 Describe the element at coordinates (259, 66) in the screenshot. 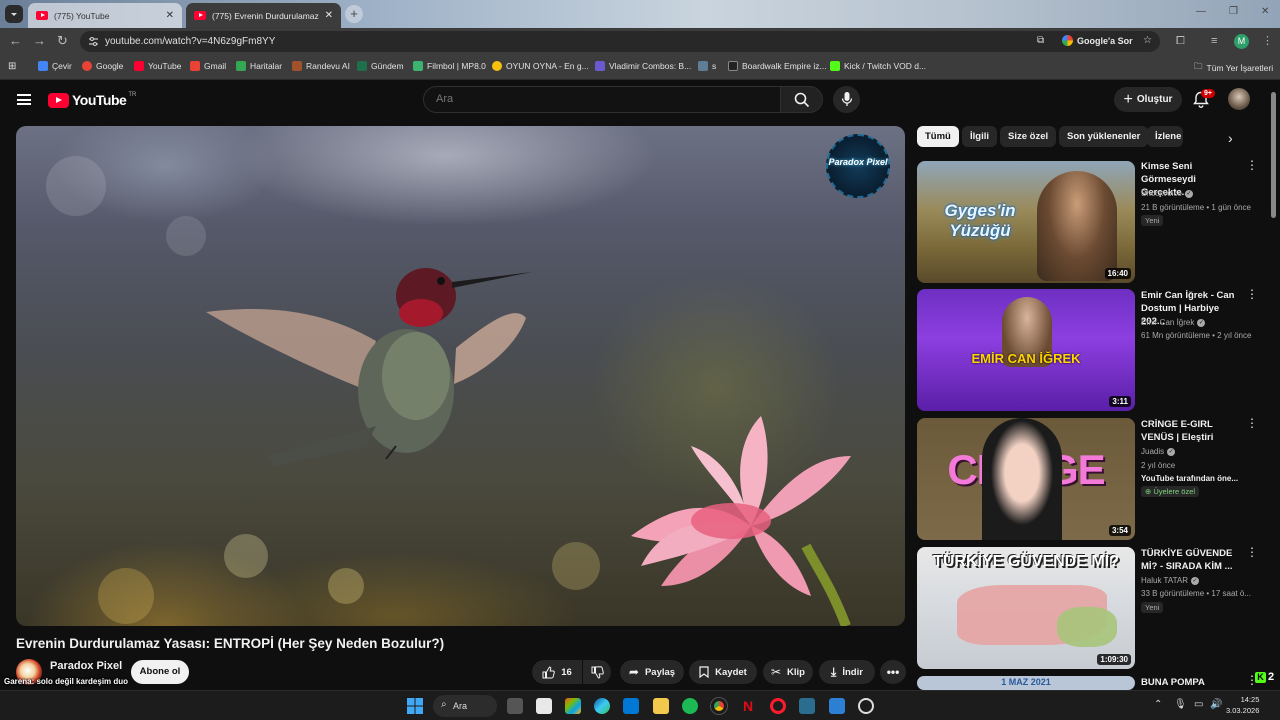

I see `bookmark-item: Haritalar` at that location.